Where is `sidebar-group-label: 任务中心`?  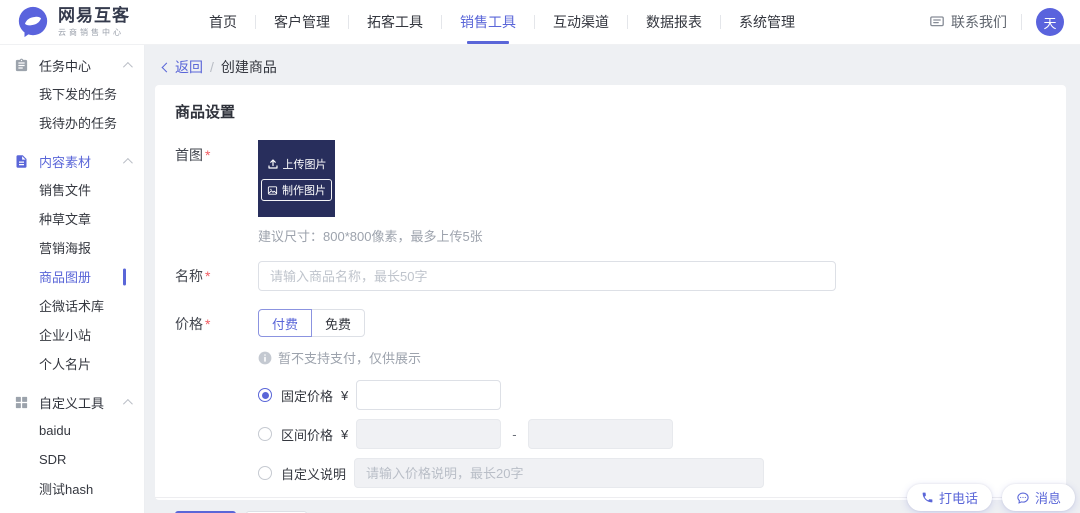
sidebar-group-label: 任务中心 is located at coordinates (65, 66).